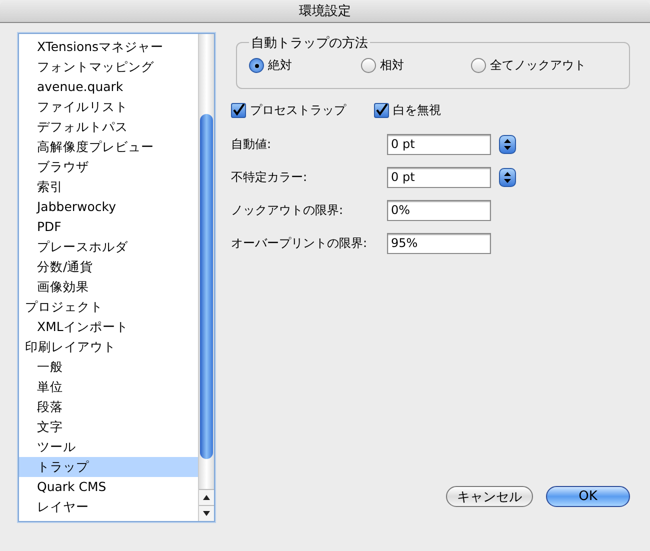  What do you see at coordinates (407, 110) in the screenshot?
I see `checkbox: 白を無視` at bounding box center [407, 110].